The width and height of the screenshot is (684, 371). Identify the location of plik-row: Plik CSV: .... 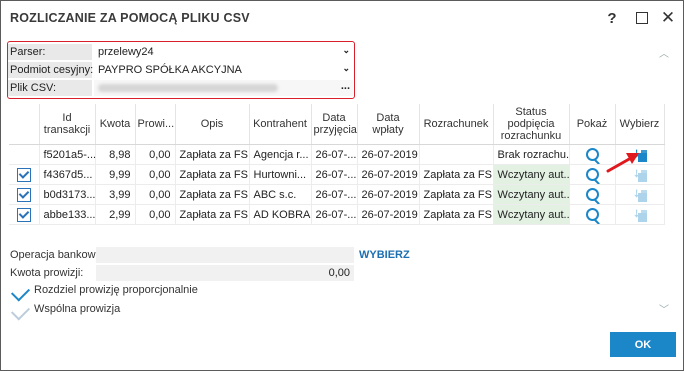
(181, 88).